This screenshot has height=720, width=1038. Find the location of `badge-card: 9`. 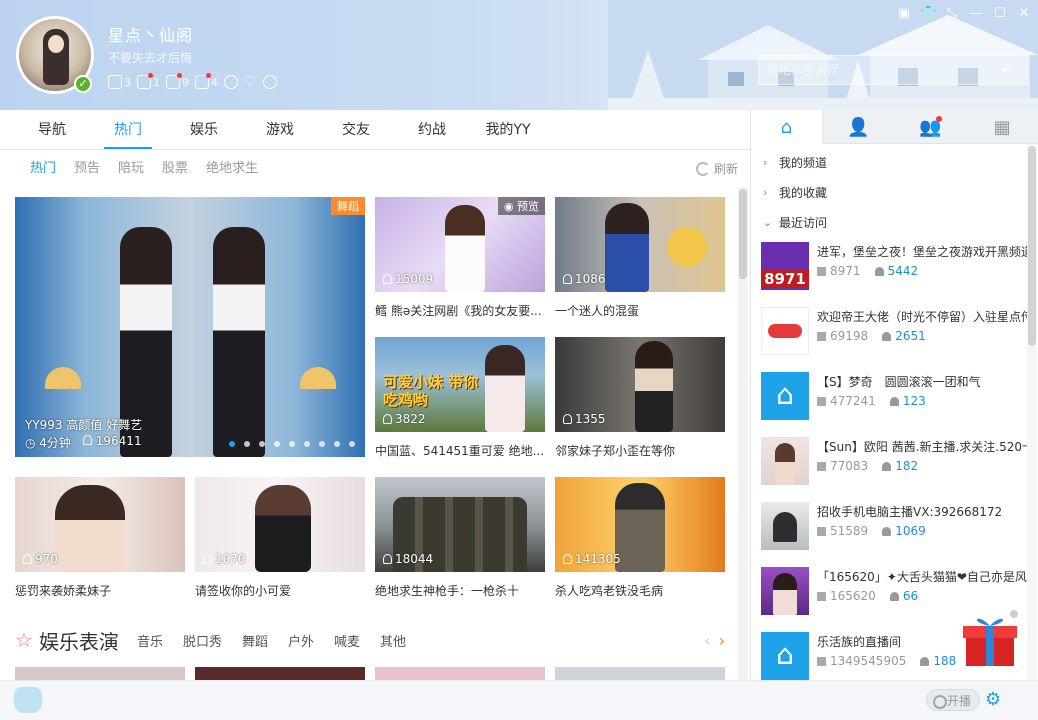

badge-card: 9 is located at coordinates (177, 81).